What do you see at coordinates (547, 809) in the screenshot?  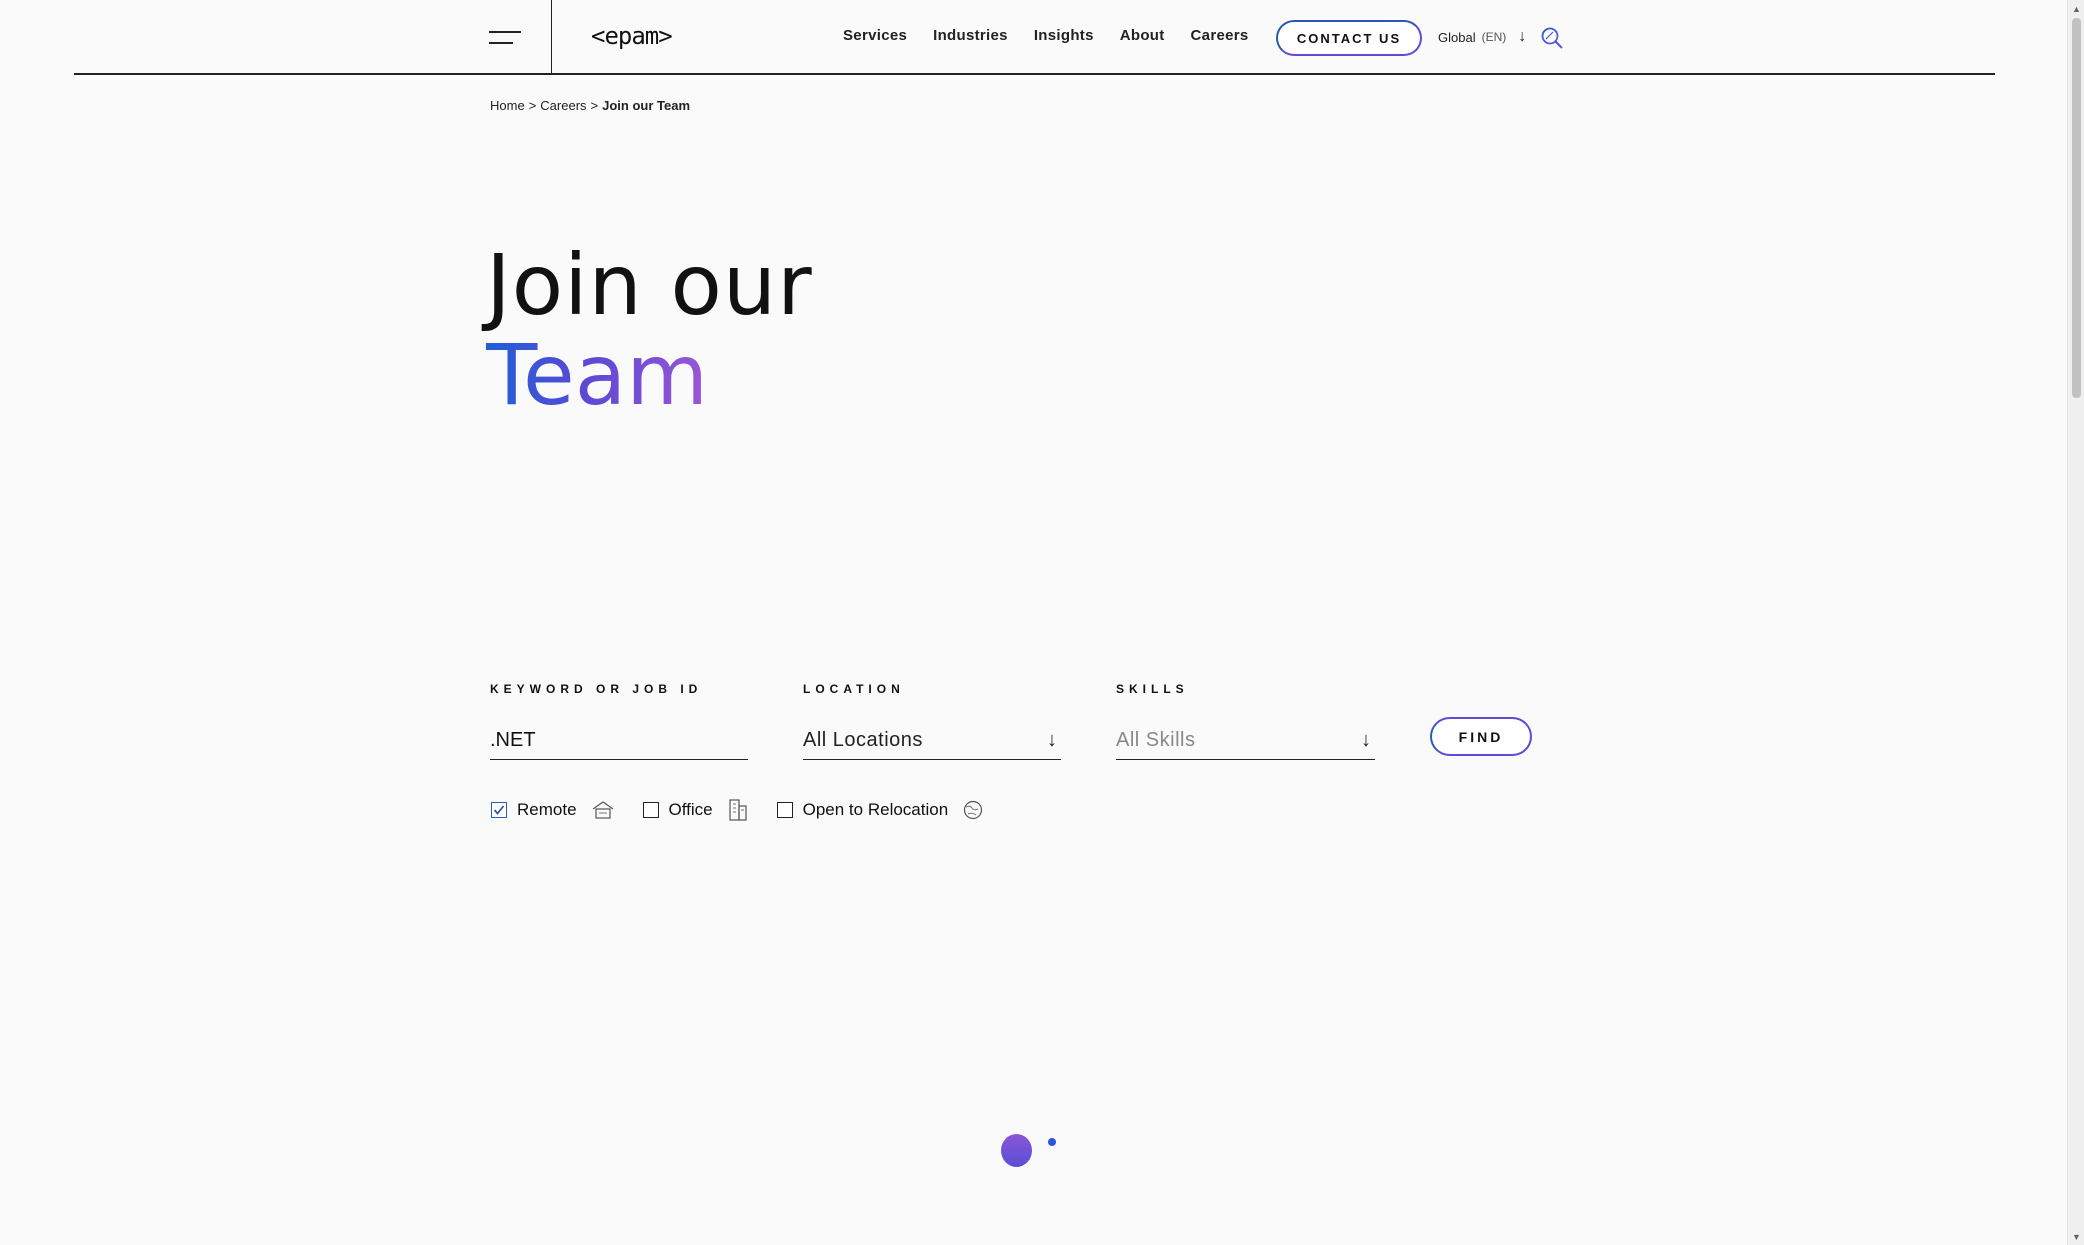 I see `remote-label: Remote` at bounding box center [547, 809].